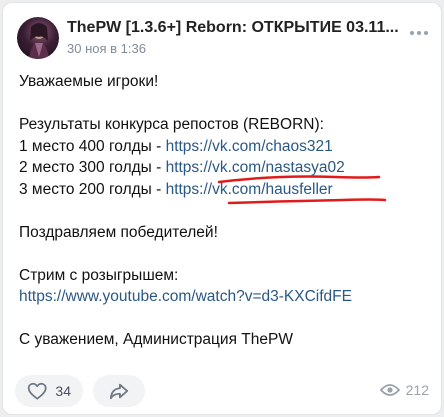 Image resolution: width=444 pixels, height=417 pixels. Describe the element at coordinates (404, 390) in the screenshot. I see `views-counter: 212` at that location.